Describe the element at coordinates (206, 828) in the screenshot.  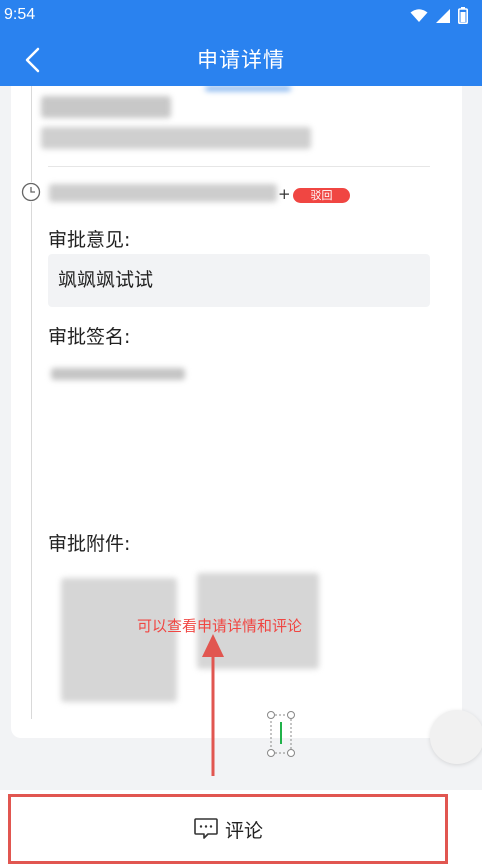
I see `comment-icon` at that location.